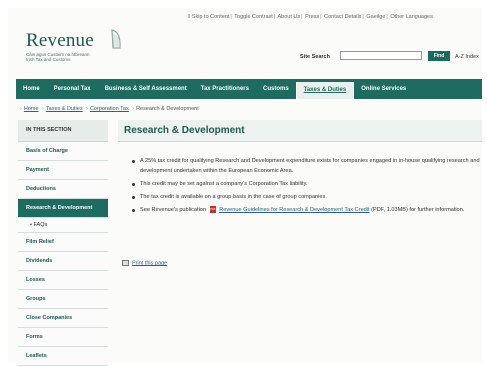 Image resolution: width=487 pixels, height=366 pixels. I want to click on publication-prefix: See Revenue's publication, so click(173, 210).